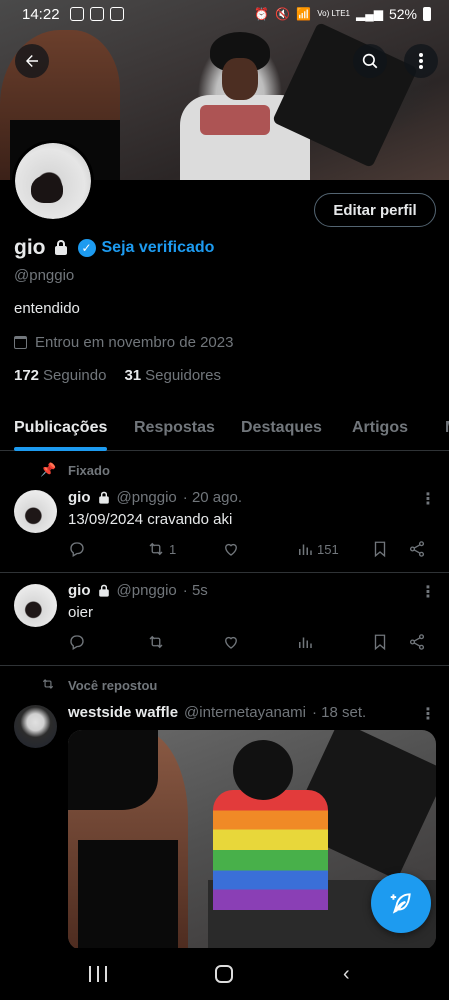  I want to click on joined-date: Entrou em novembro de 2023, so click(123, 342).